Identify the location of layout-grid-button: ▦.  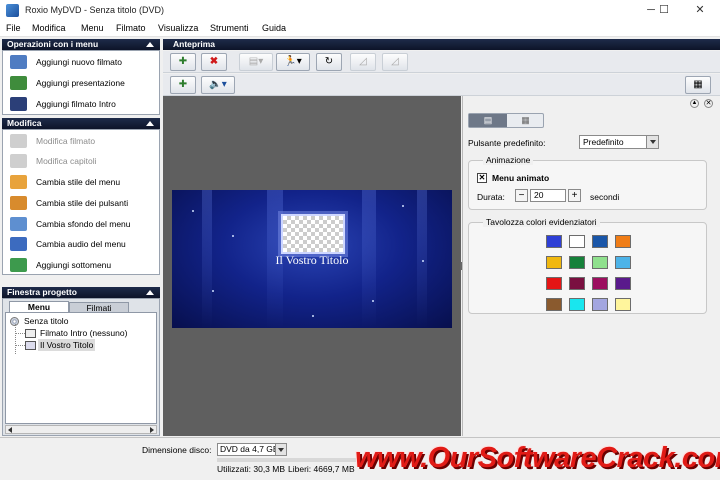
(525, 120).